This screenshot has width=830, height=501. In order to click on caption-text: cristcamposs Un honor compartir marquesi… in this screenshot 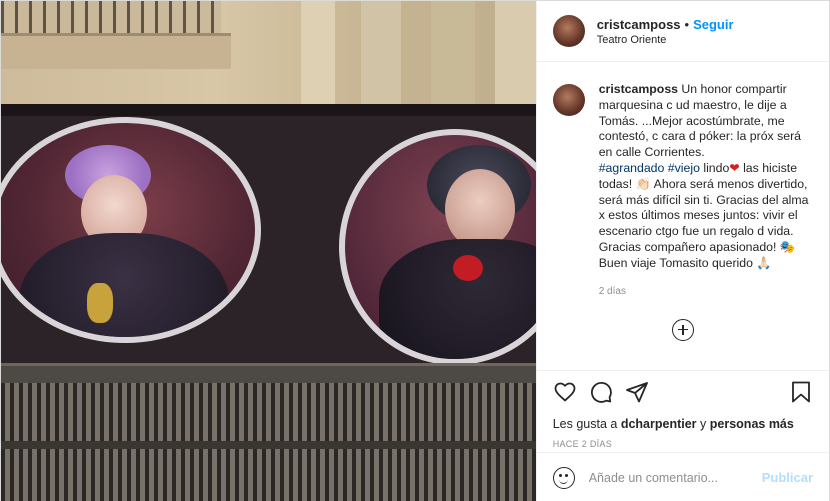, I will do `click(705, 177)`.